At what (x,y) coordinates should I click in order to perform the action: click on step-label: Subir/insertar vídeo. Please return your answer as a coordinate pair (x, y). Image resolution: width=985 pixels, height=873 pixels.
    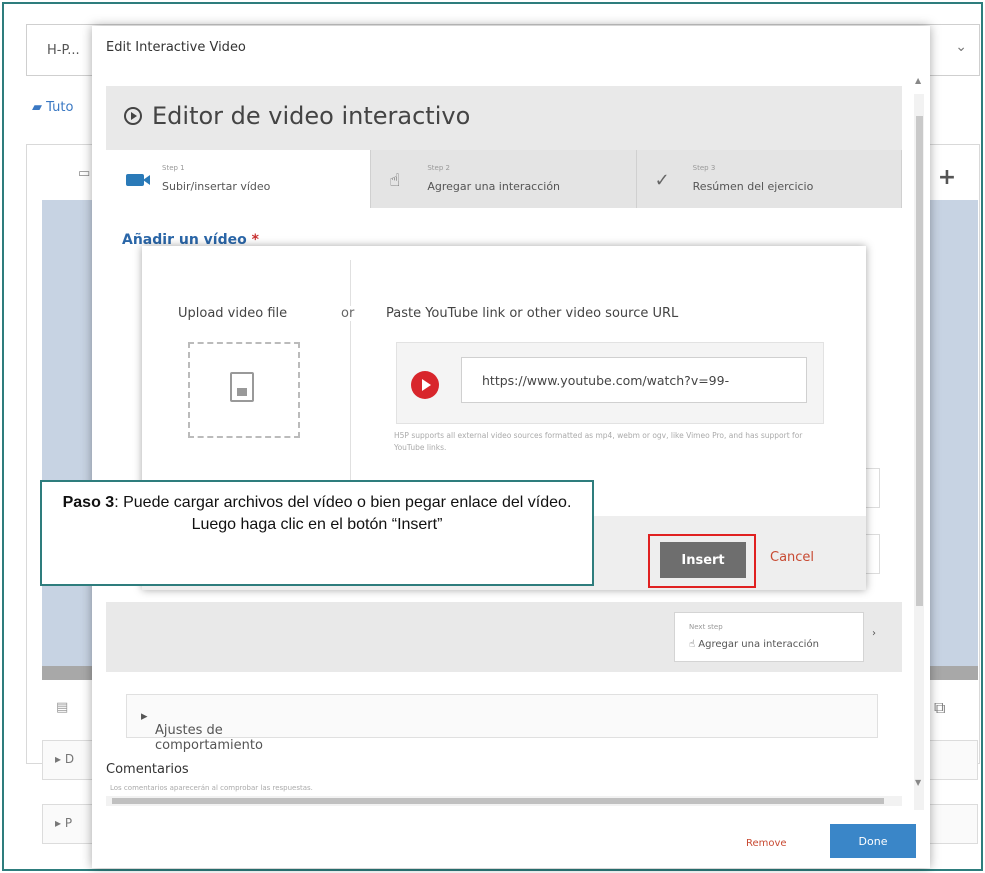
    Looking at the image, I should click on (216, 186).